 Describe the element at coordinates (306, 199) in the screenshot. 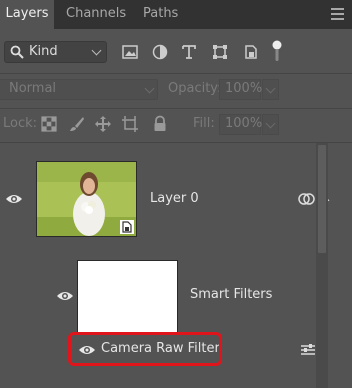

I see `smart-filter-indicator-icon` at that location.